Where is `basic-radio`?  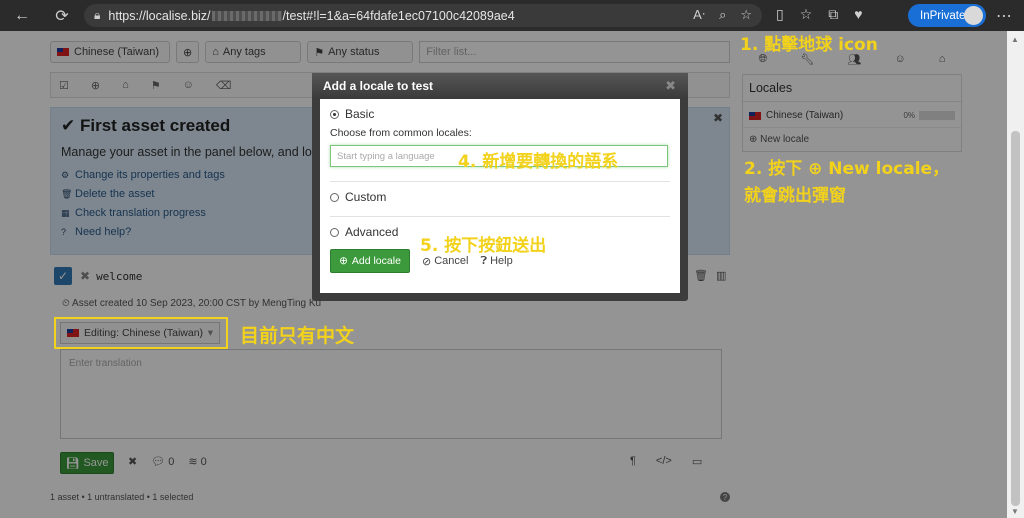
basic-radio is located at coordinates (334, 114).